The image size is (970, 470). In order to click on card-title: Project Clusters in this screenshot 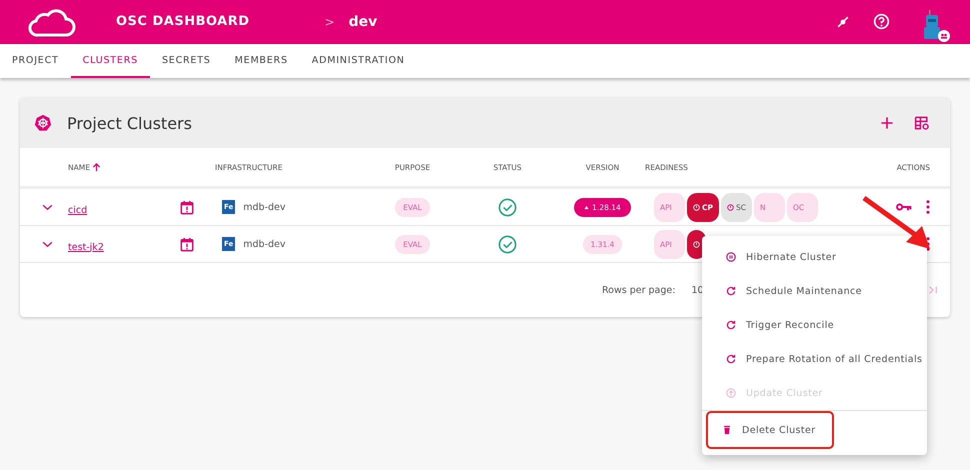, I will do `click(129, 123)`.